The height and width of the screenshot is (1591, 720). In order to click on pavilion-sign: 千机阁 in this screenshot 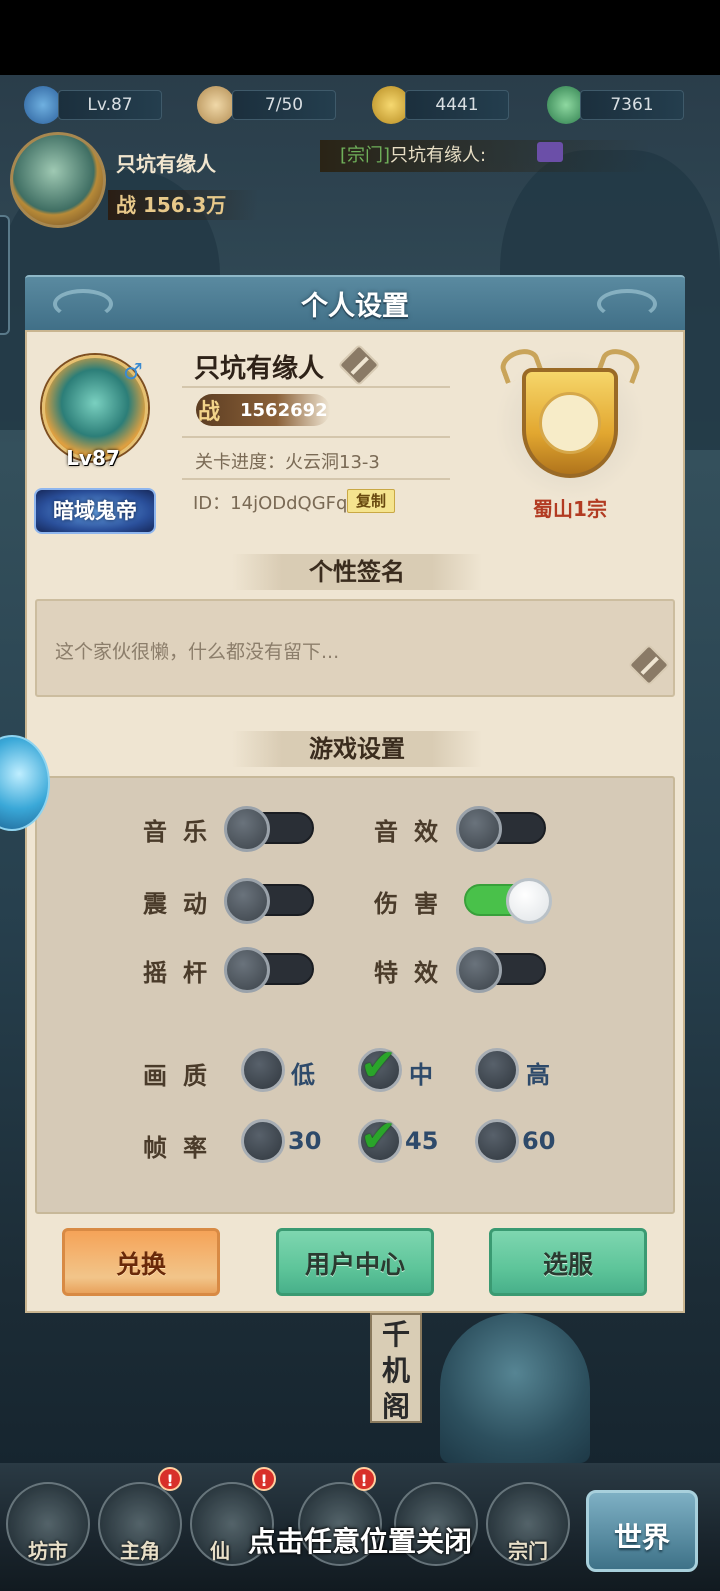, I will do `click(396, 1368)`.